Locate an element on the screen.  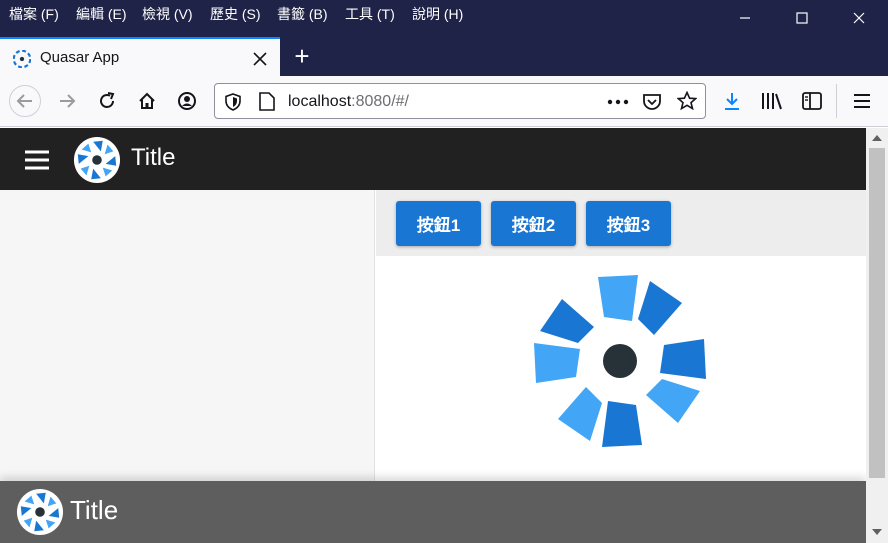
reload-button is located at coordinates (107, 101).